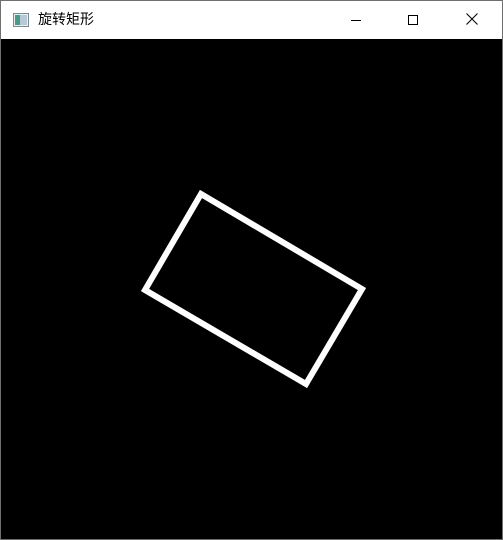  What do you see at coordinates (21, 19) in the screenshot?
I see `app-window-icon` at bounding box center [21, 19].